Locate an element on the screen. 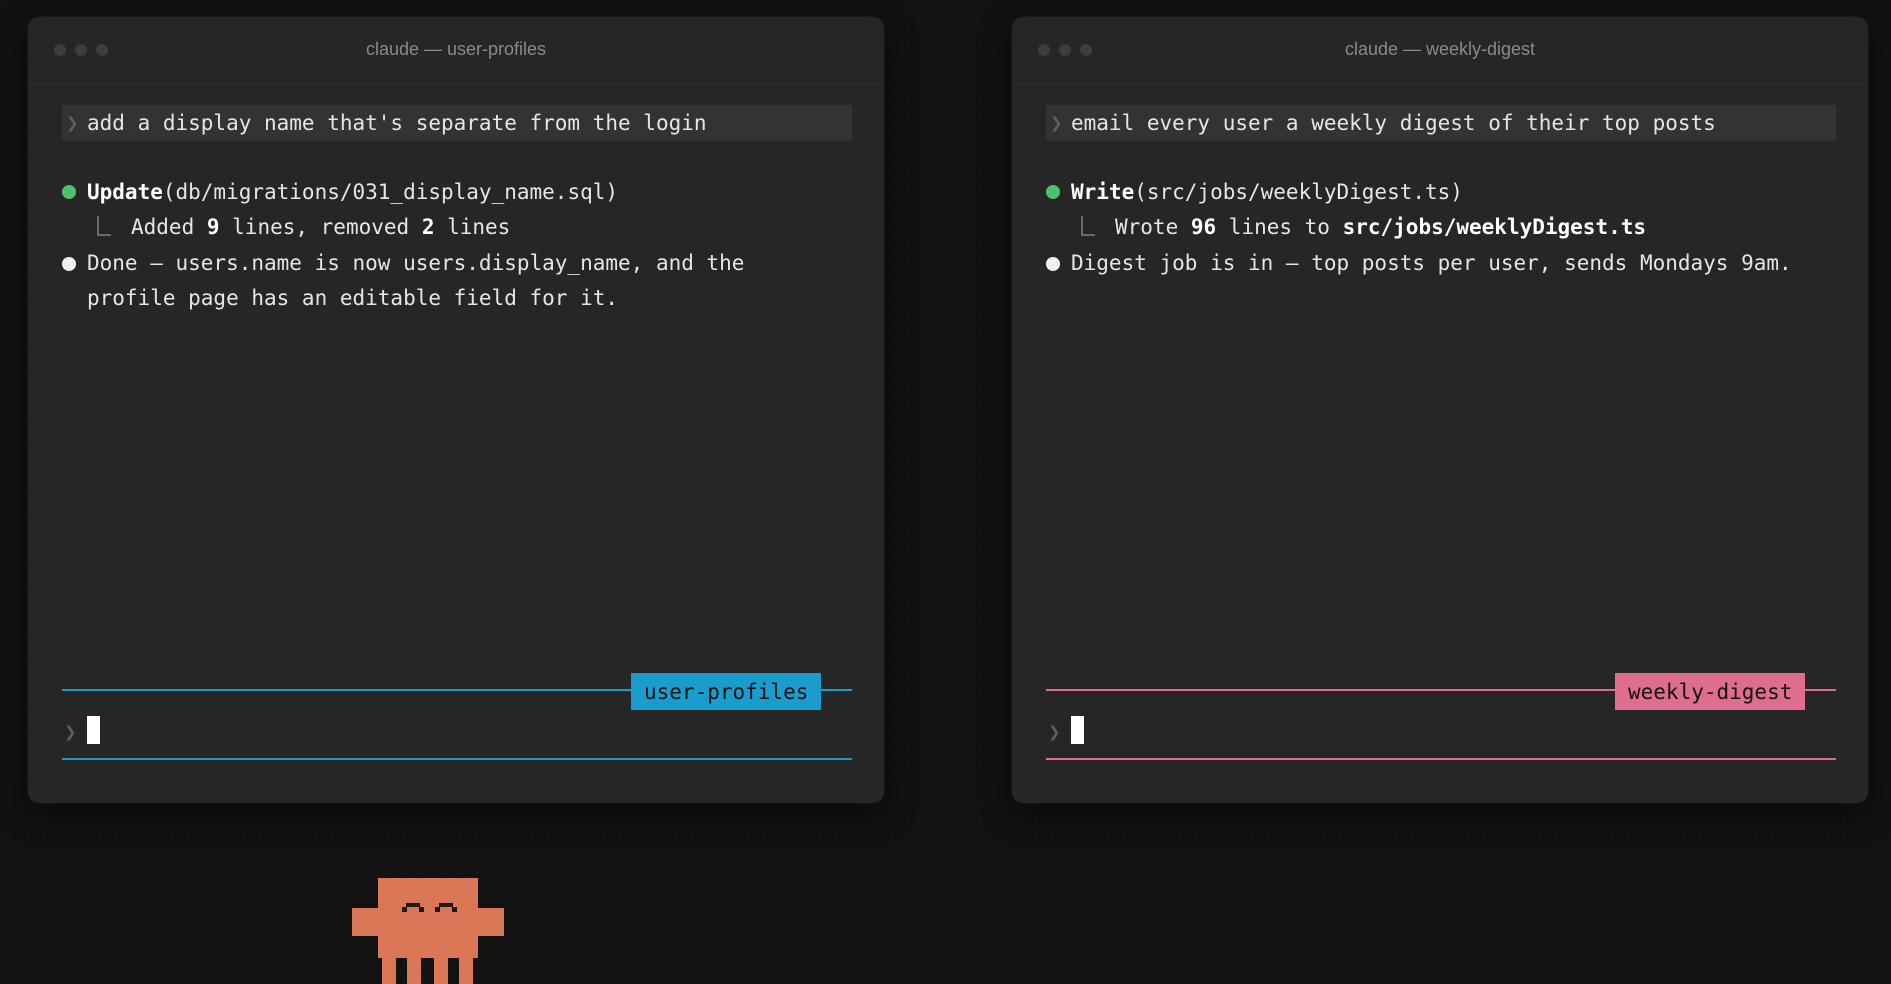  tool-name: Update is located at coordinates (125, 192).